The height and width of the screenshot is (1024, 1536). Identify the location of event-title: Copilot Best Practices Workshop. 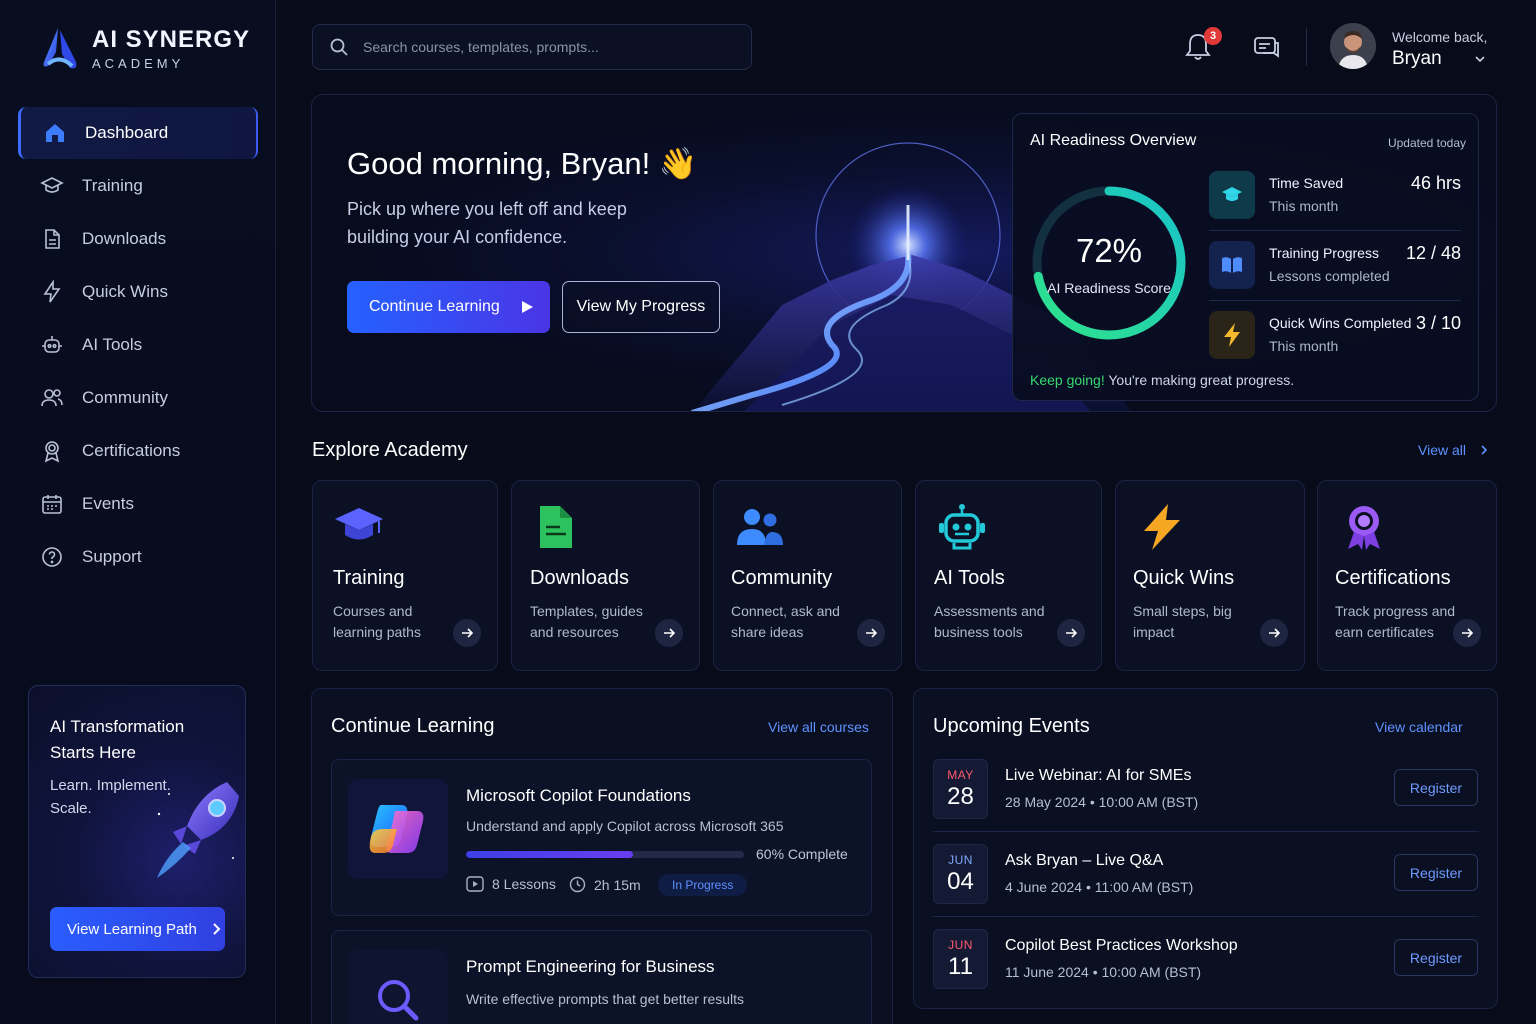
(1121, 945).